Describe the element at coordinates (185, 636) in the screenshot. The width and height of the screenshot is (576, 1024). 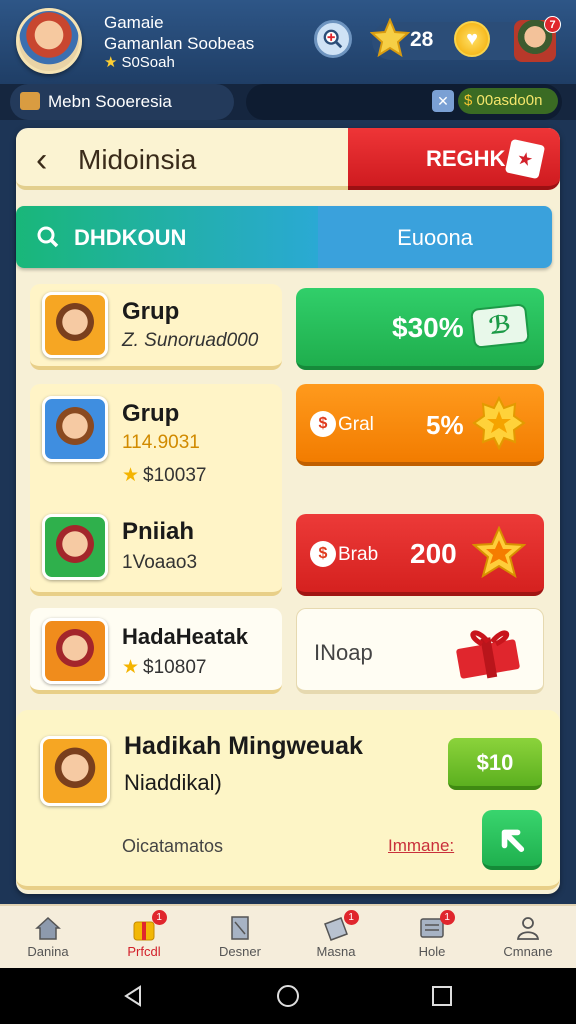
I see `group-title: HadaHeatak` at that location.